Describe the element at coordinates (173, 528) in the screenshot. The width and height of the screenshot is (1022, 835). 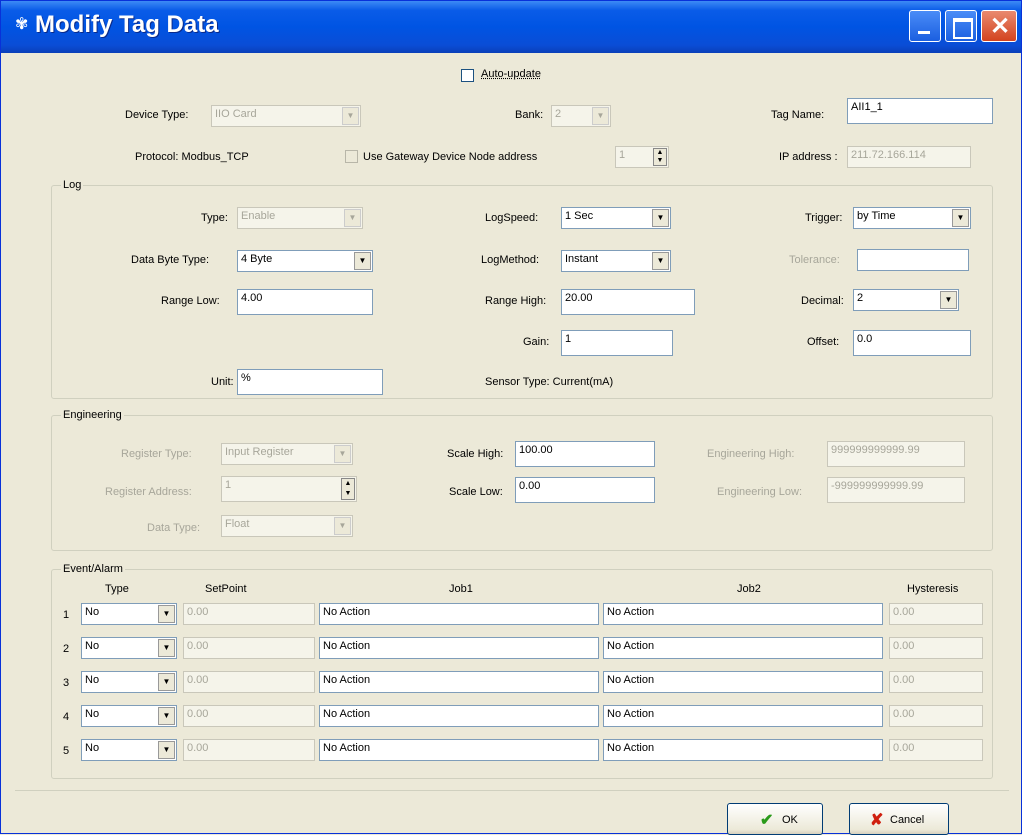
I see `data-type-label: Data Type:` at that location.